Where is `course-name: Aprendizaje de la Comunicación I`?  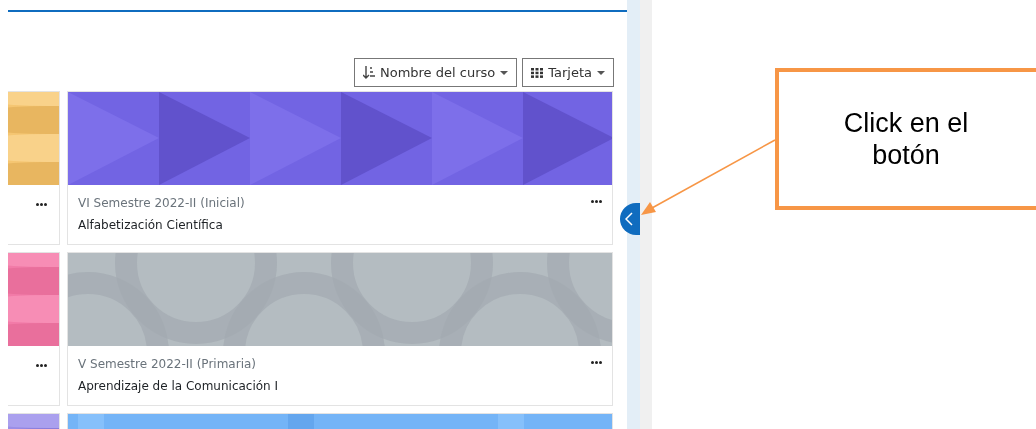
course-name: Aprendizaje de la Comunicación I is located at coordinates (178, 386).